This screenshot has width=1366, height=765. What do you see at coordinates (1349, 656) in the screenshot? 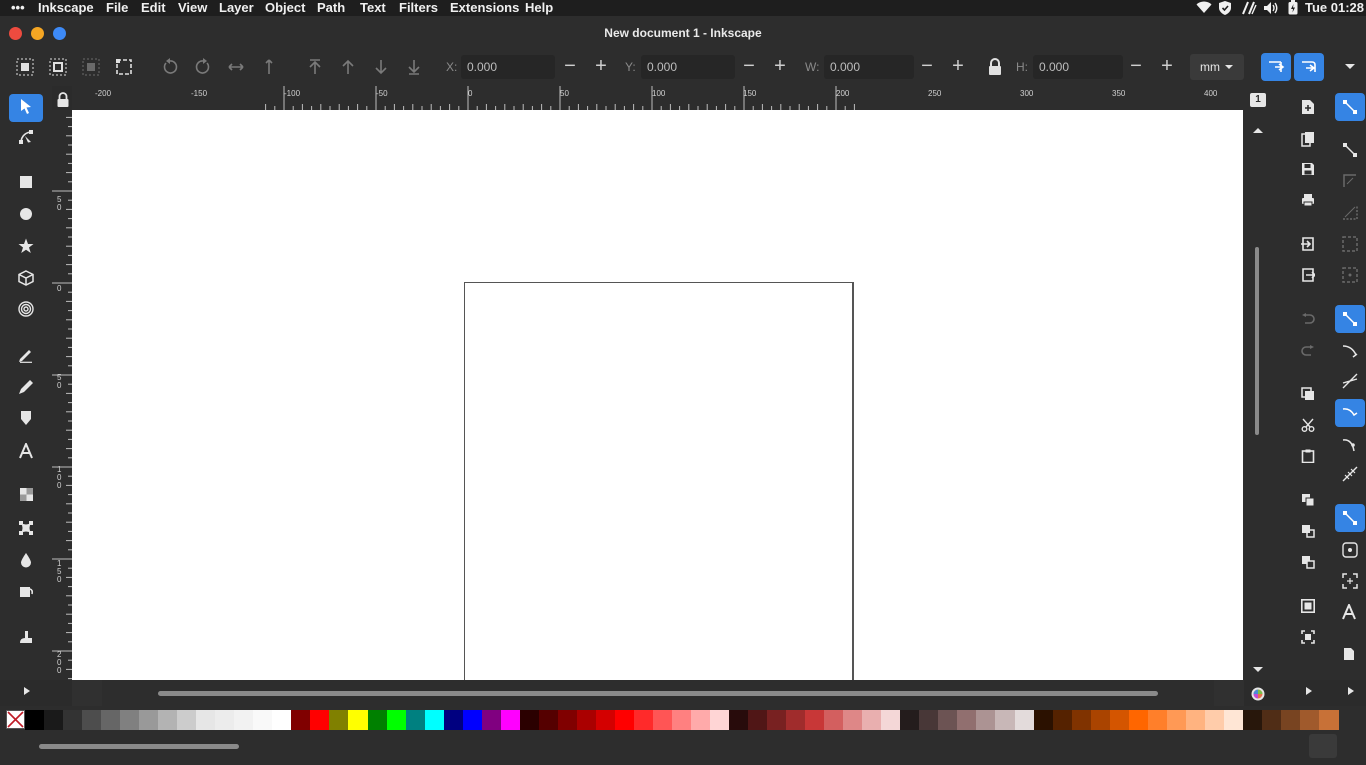
I see `snap-page-border-icon` at bounding box center [1349, 656].